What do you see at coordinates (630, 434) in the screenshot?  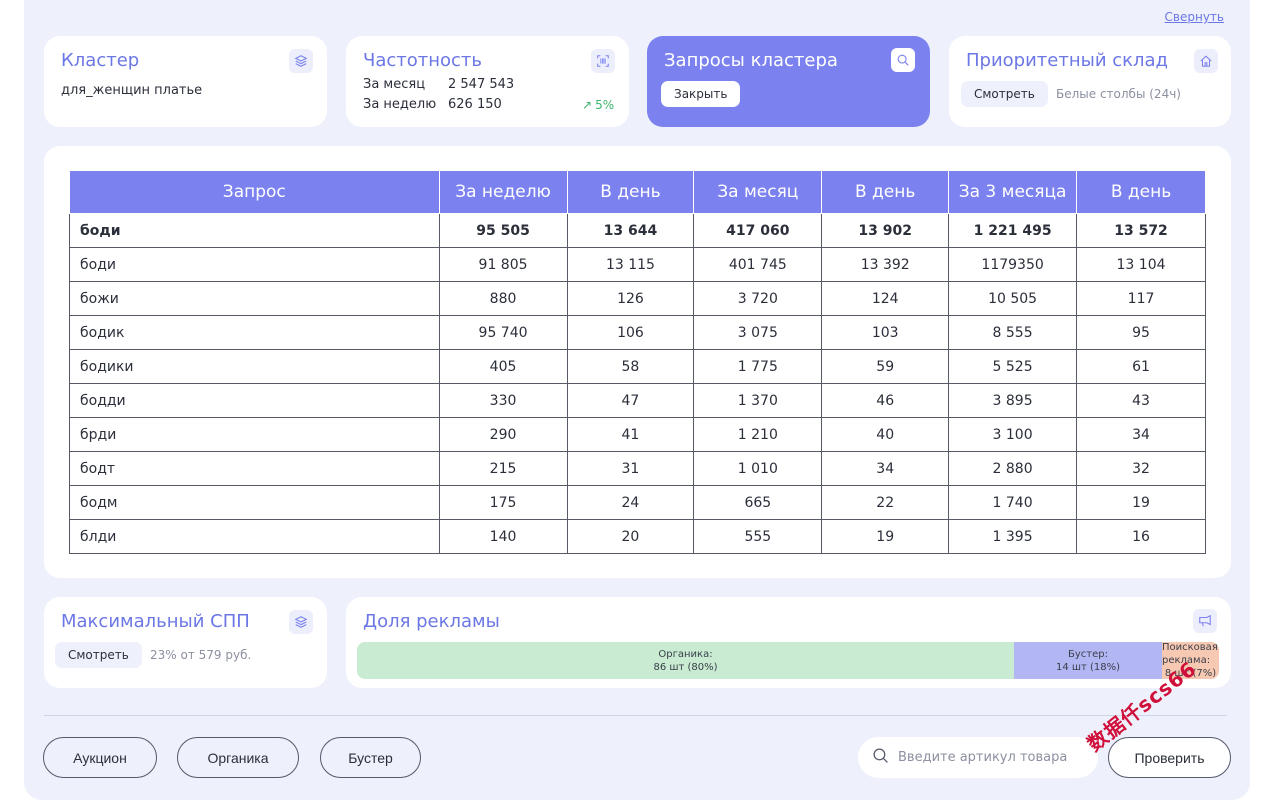 I see `table-cell: 41` at bounding box center [630, 434].